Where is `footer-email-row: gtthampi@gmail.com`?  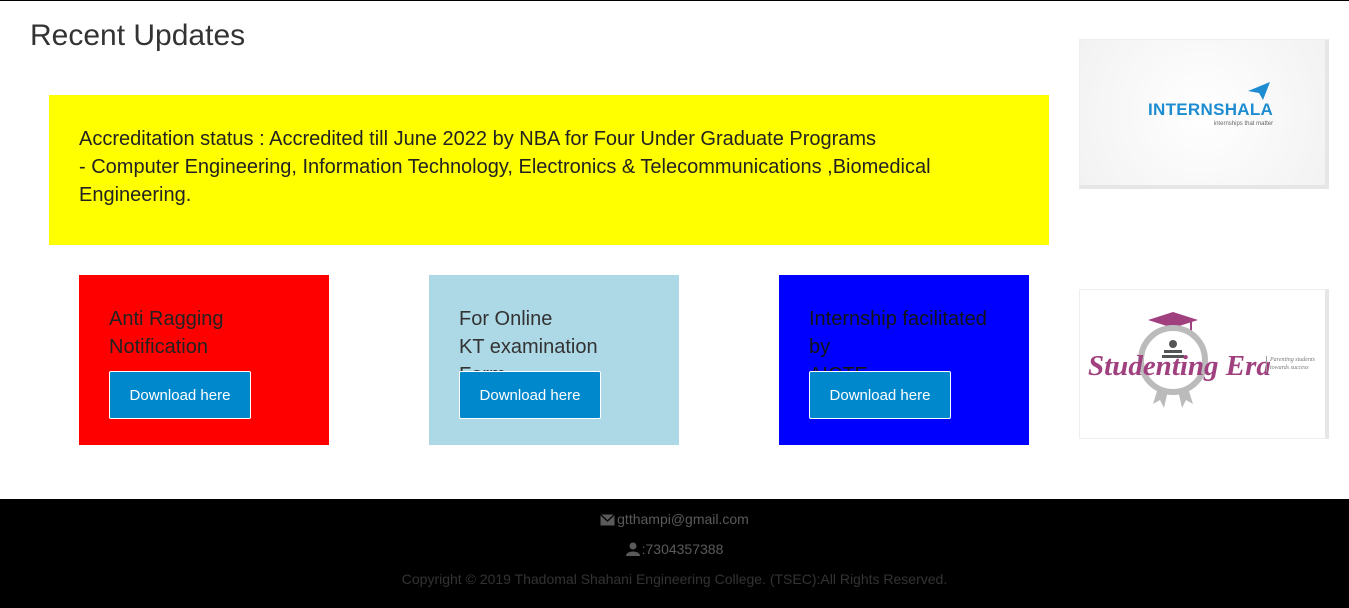
footer-email-row: gtthampi@gmail.com is located at coordinates (674, 519).